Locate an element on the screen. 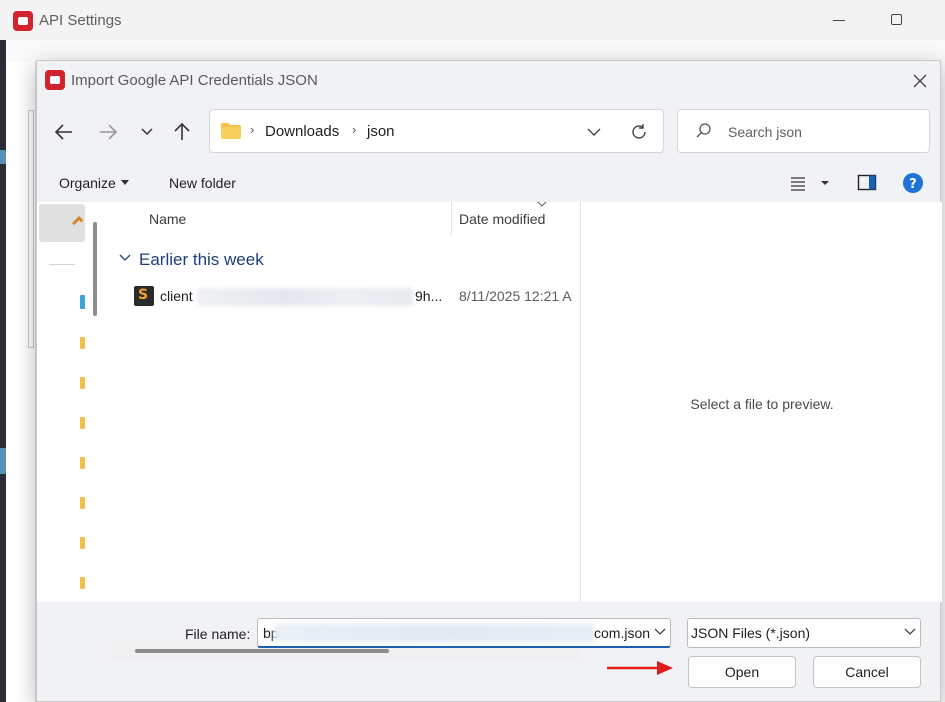 The height and width of the screenshot is (702, 945). scrollbar-thumb is located at coordinates (262, 651).